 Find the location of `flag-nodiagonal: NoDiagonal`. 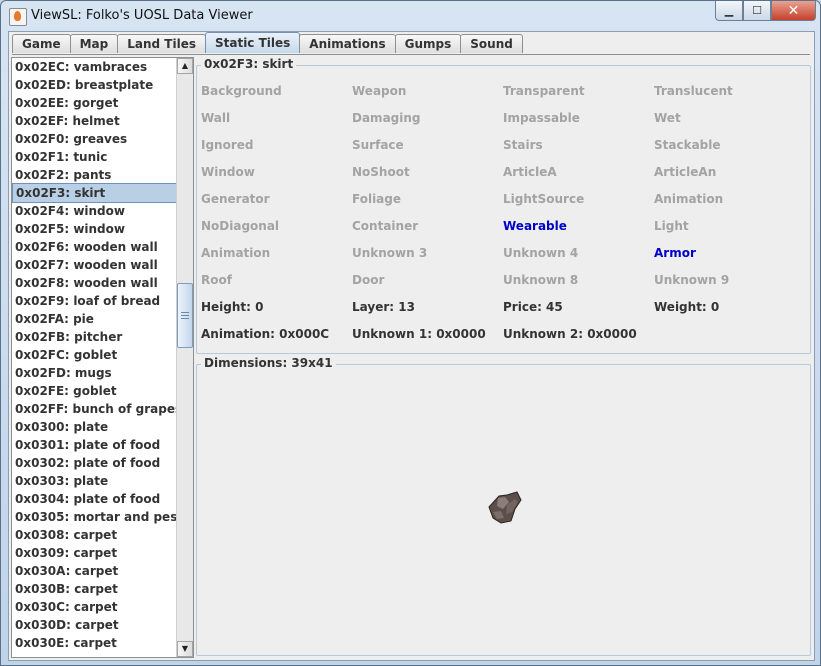

flag-nodiagonal: NoDiagonal is located at coordinates (240, 226).